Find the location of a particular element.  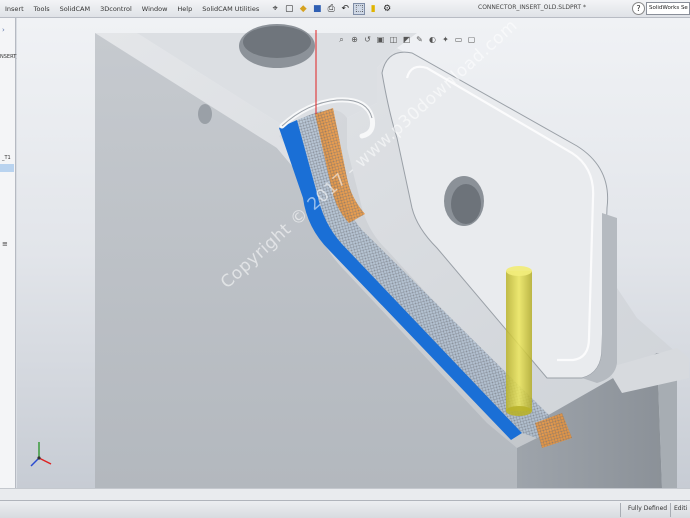

previous-view-icon: ↺ is located at coordinates (367, 39).